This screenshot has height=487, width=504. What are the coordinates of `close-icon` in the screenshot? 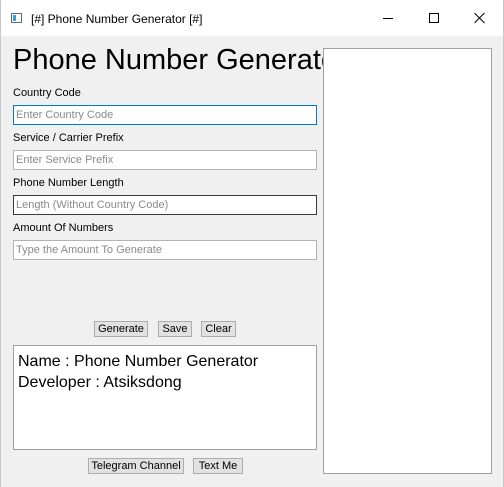 It's located at (480, 18).